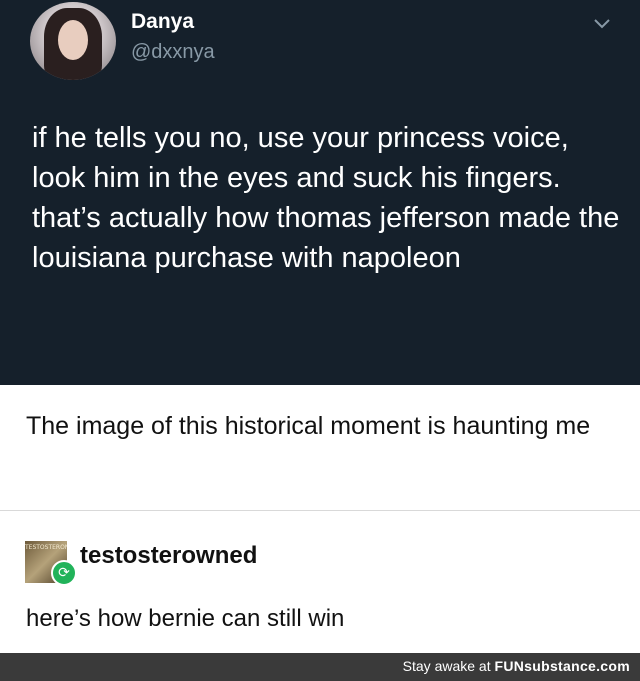 Image resolution: width=640 pixels, height=681 pixels. What do you see at coordinates (168, 556) in the screenshot?
I see `reply-username: testosterowned` at bounding box center [168, 556].